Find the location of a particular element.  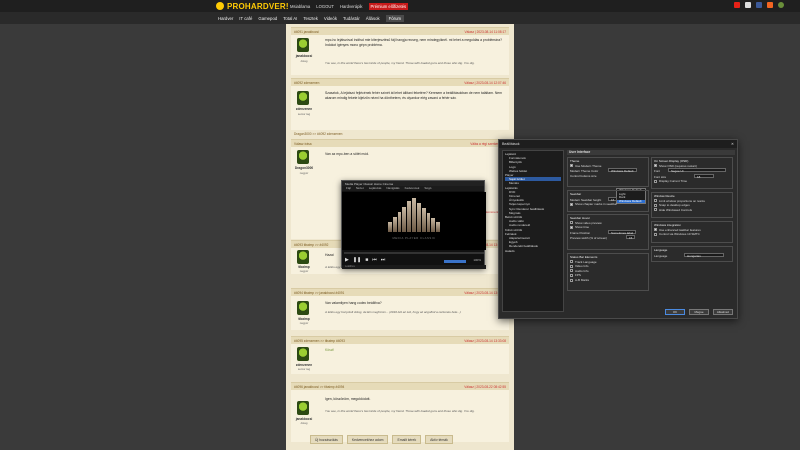

play-icon: ▶ is located at coordinates (347, 260).